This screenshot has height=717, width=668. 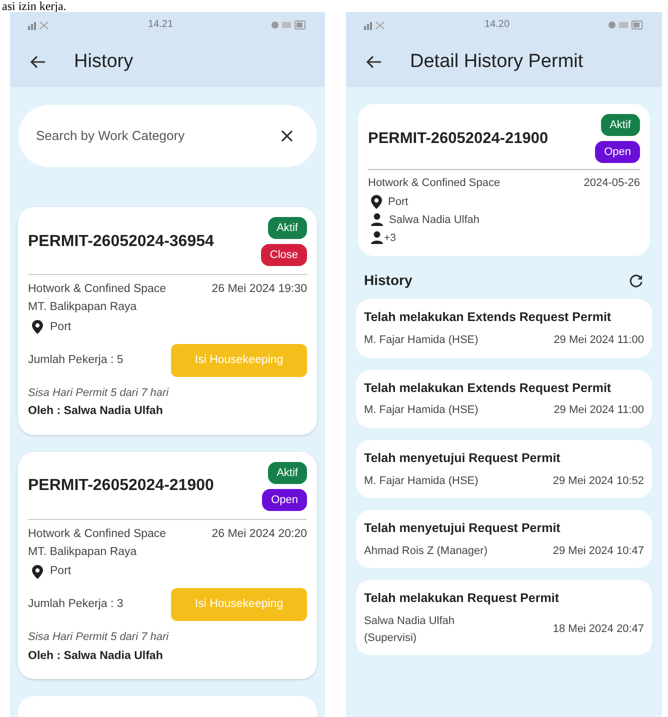 I want to click on entry-actor: Ahmad Rois Z (Manager), so click(x=426, y=551).